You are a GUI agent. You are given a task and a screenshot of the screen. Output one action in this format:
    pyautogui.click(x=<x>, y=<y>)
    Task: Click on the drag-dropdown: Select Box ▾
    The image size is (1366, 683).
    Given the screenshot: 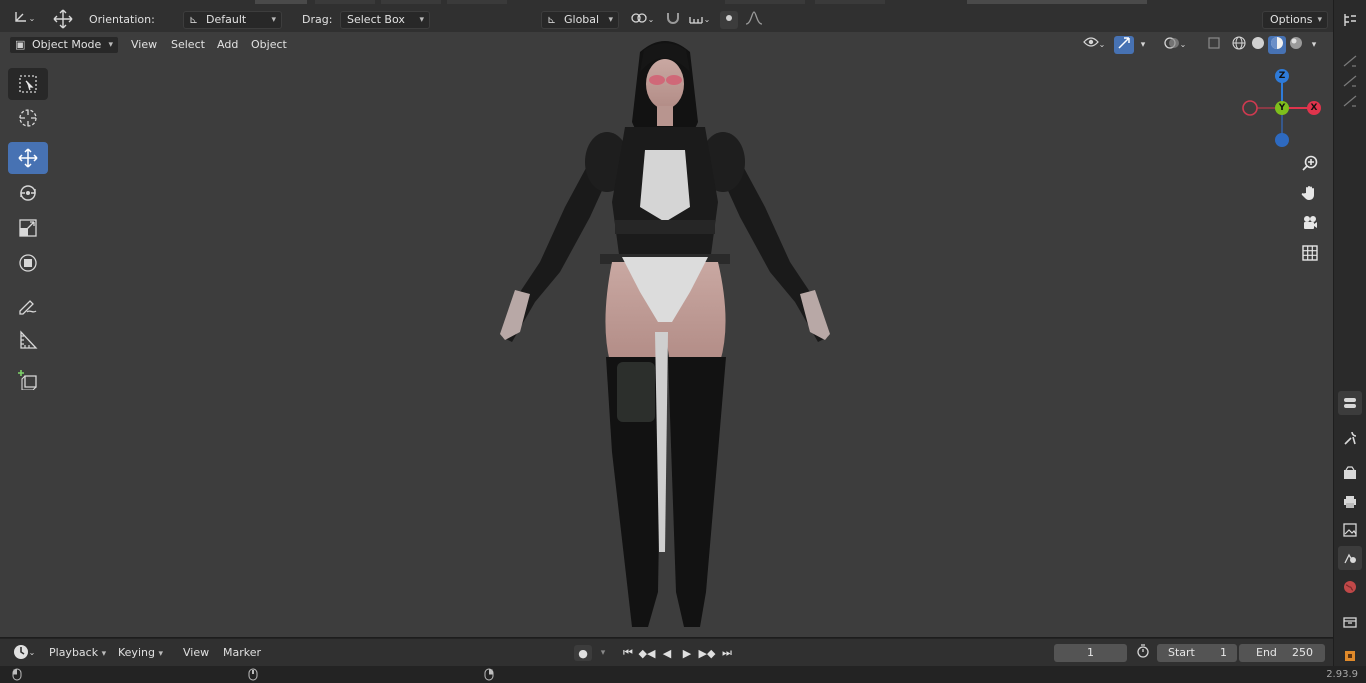 What is the action you would take?
    pyautogui.click(x=385, y=20)
    